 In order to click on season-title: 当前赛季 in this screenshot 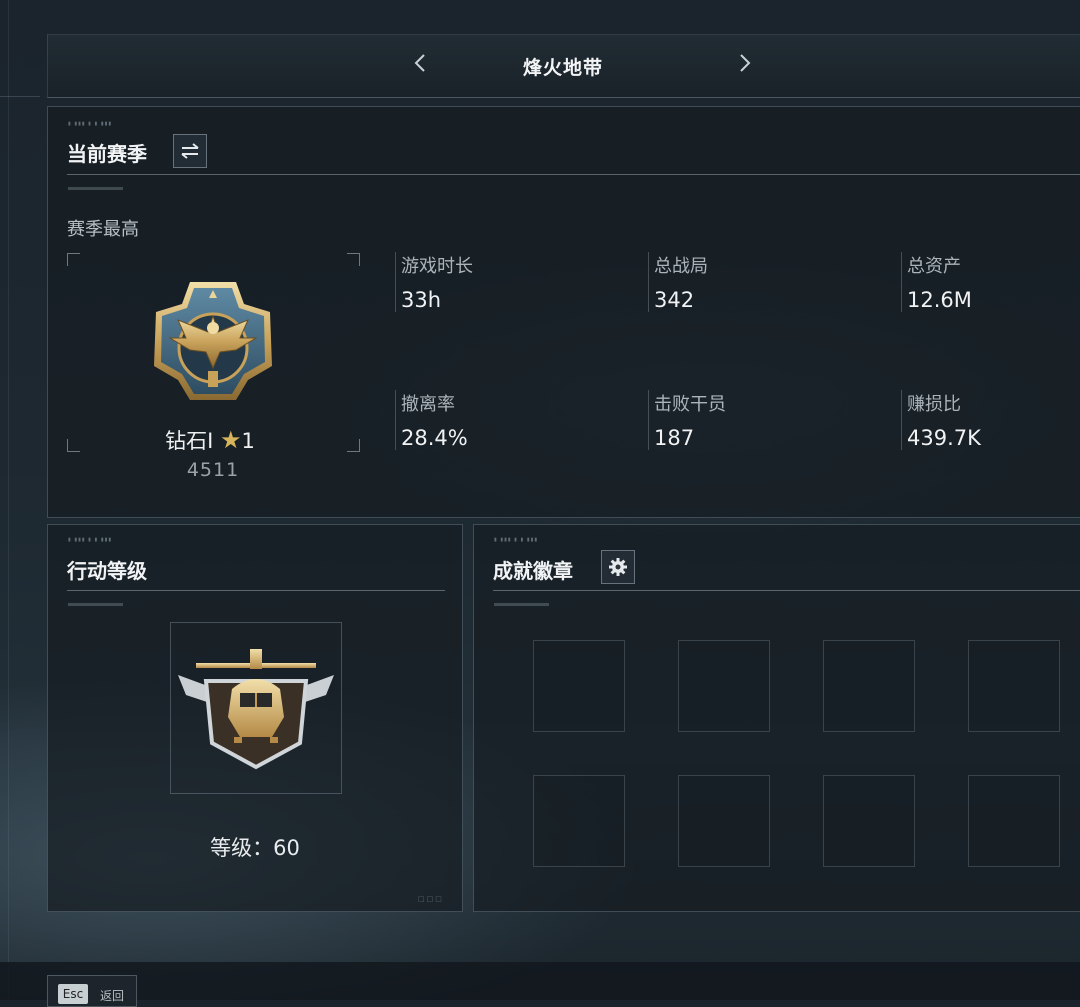, I will do `click(107, 154)`.